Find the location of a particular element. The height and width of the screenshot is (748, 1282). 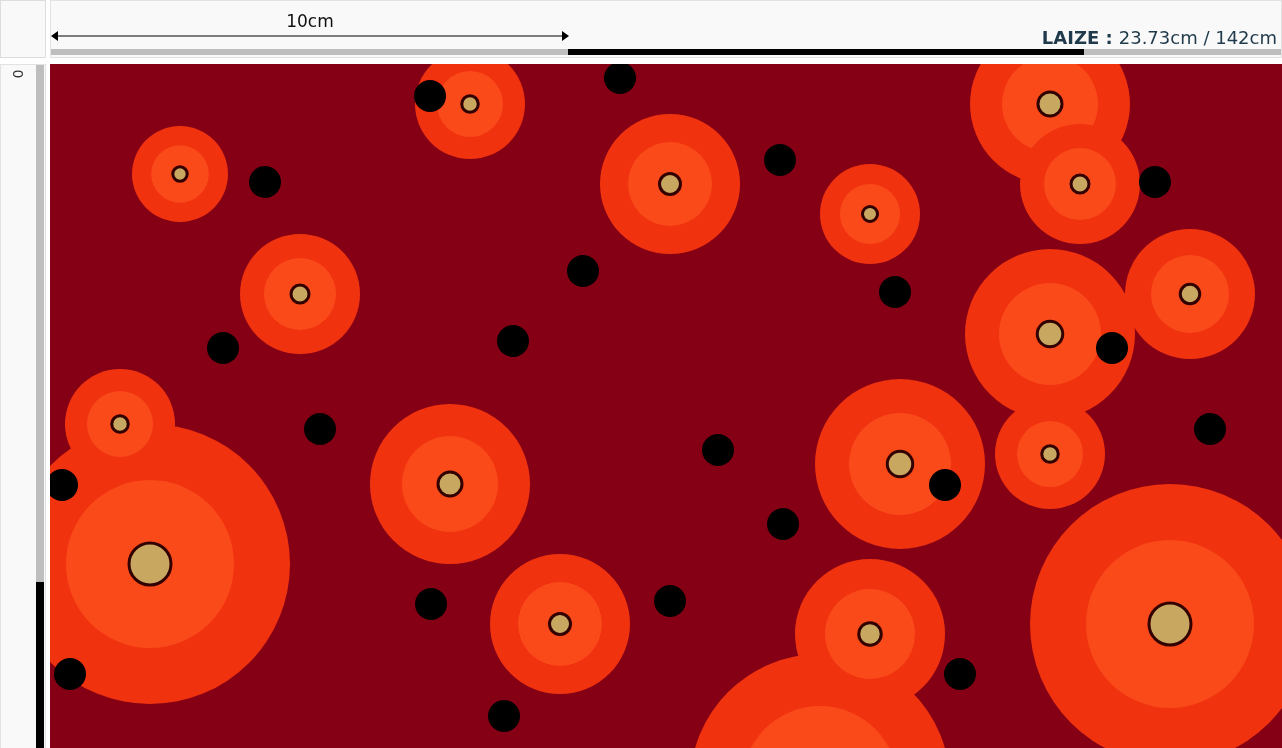

measure-label: 10cm is located at coordinates (310, 21).